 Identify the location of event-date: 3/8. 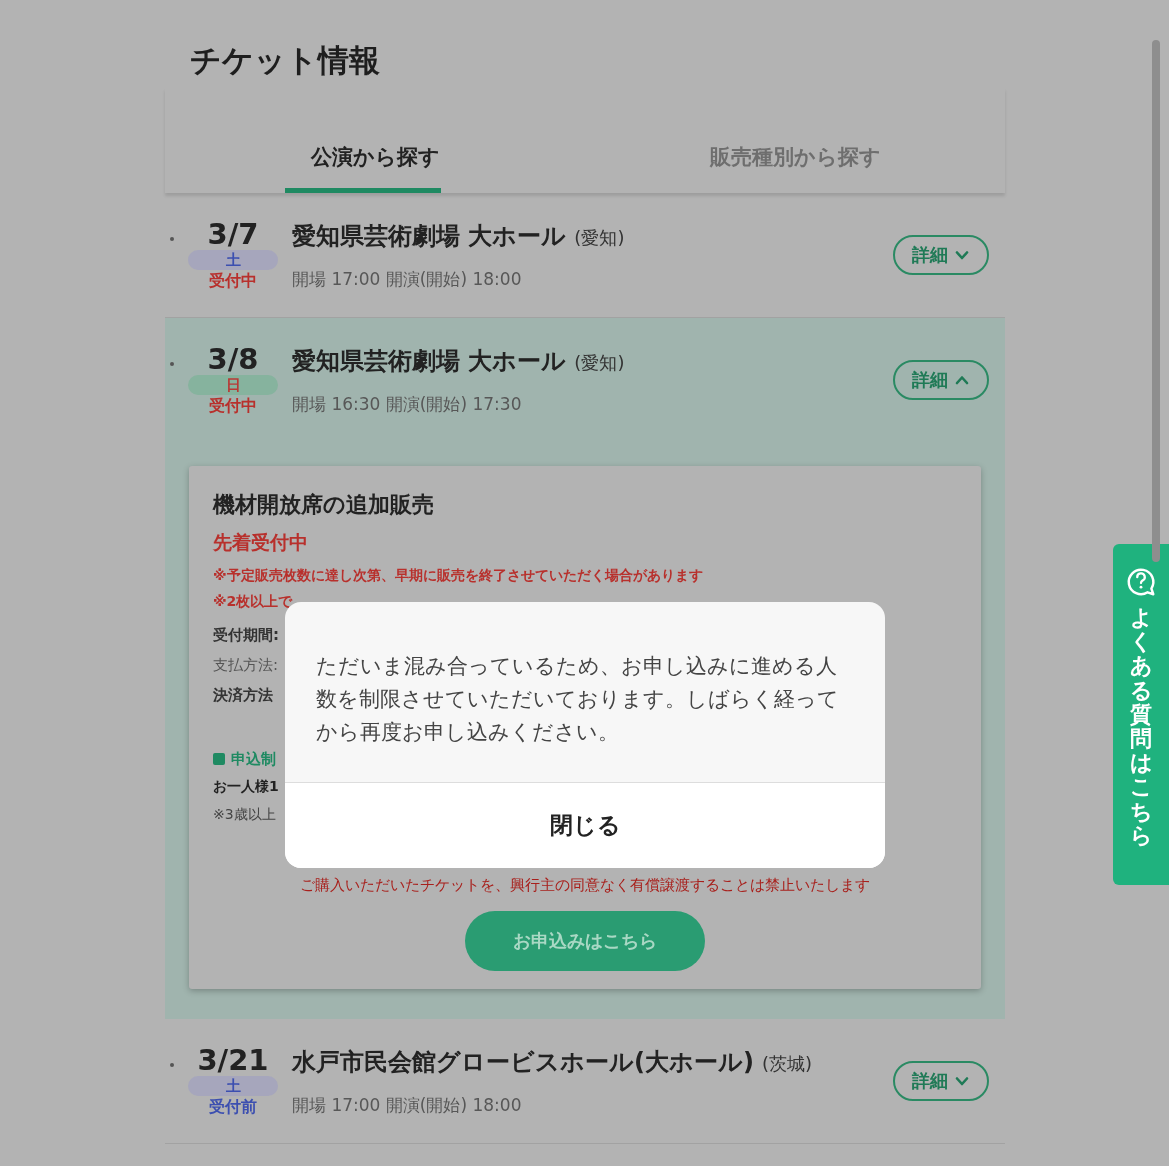
(233, 359).